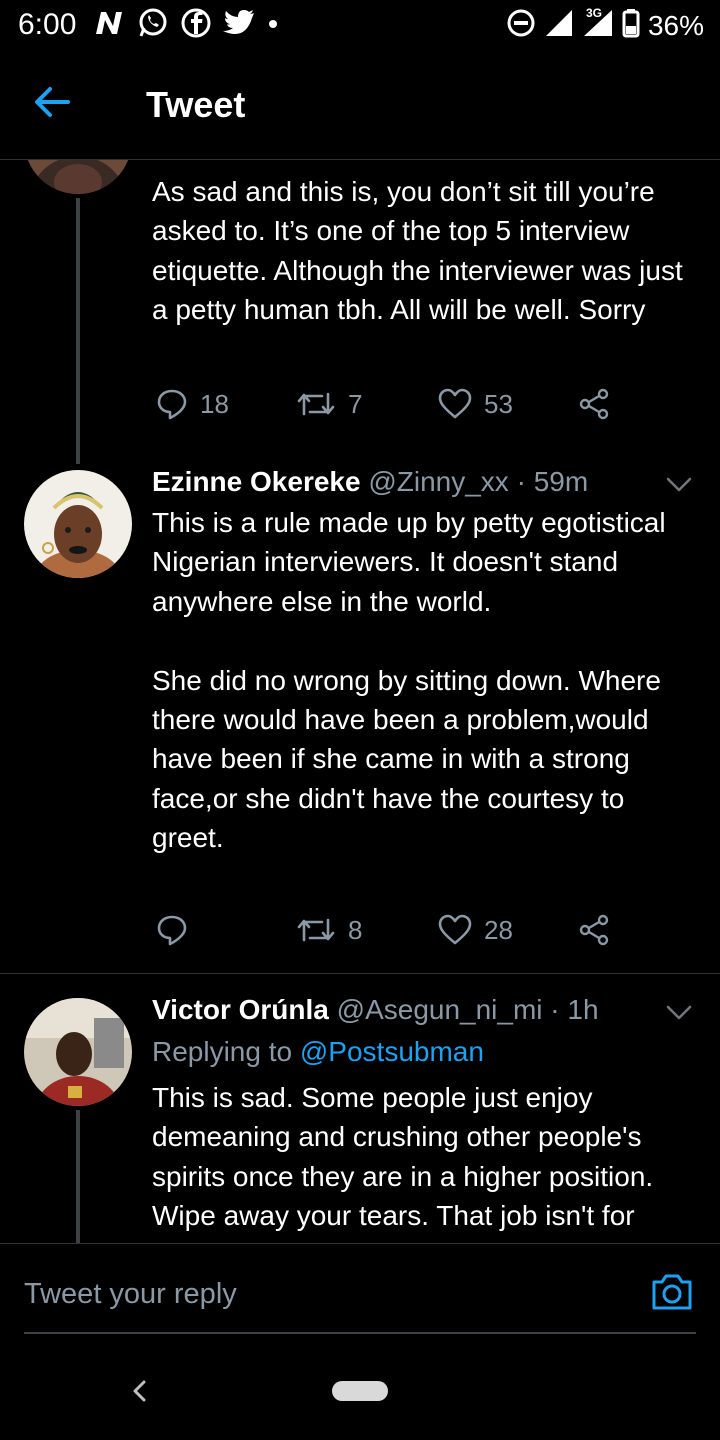  I want to click on display-name: Ezinne Okereke, so click(256, 481).